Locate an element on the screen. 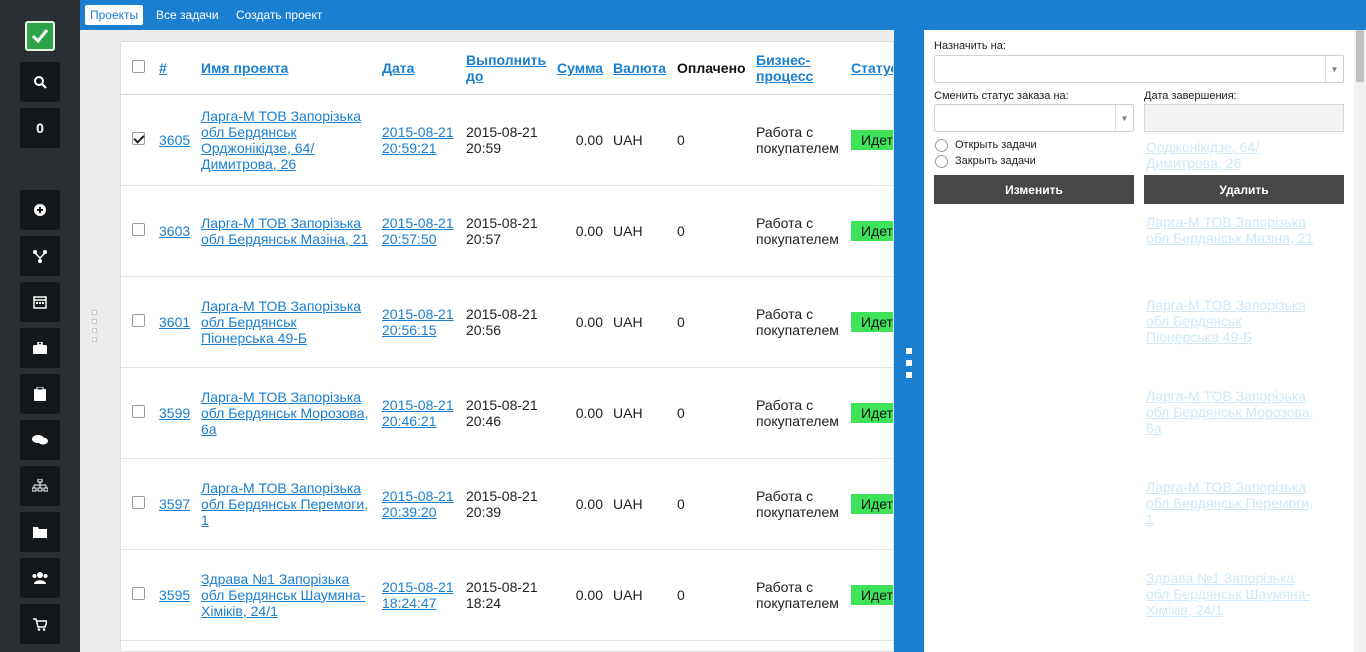  date-input is located at coordinates (1244, 118).